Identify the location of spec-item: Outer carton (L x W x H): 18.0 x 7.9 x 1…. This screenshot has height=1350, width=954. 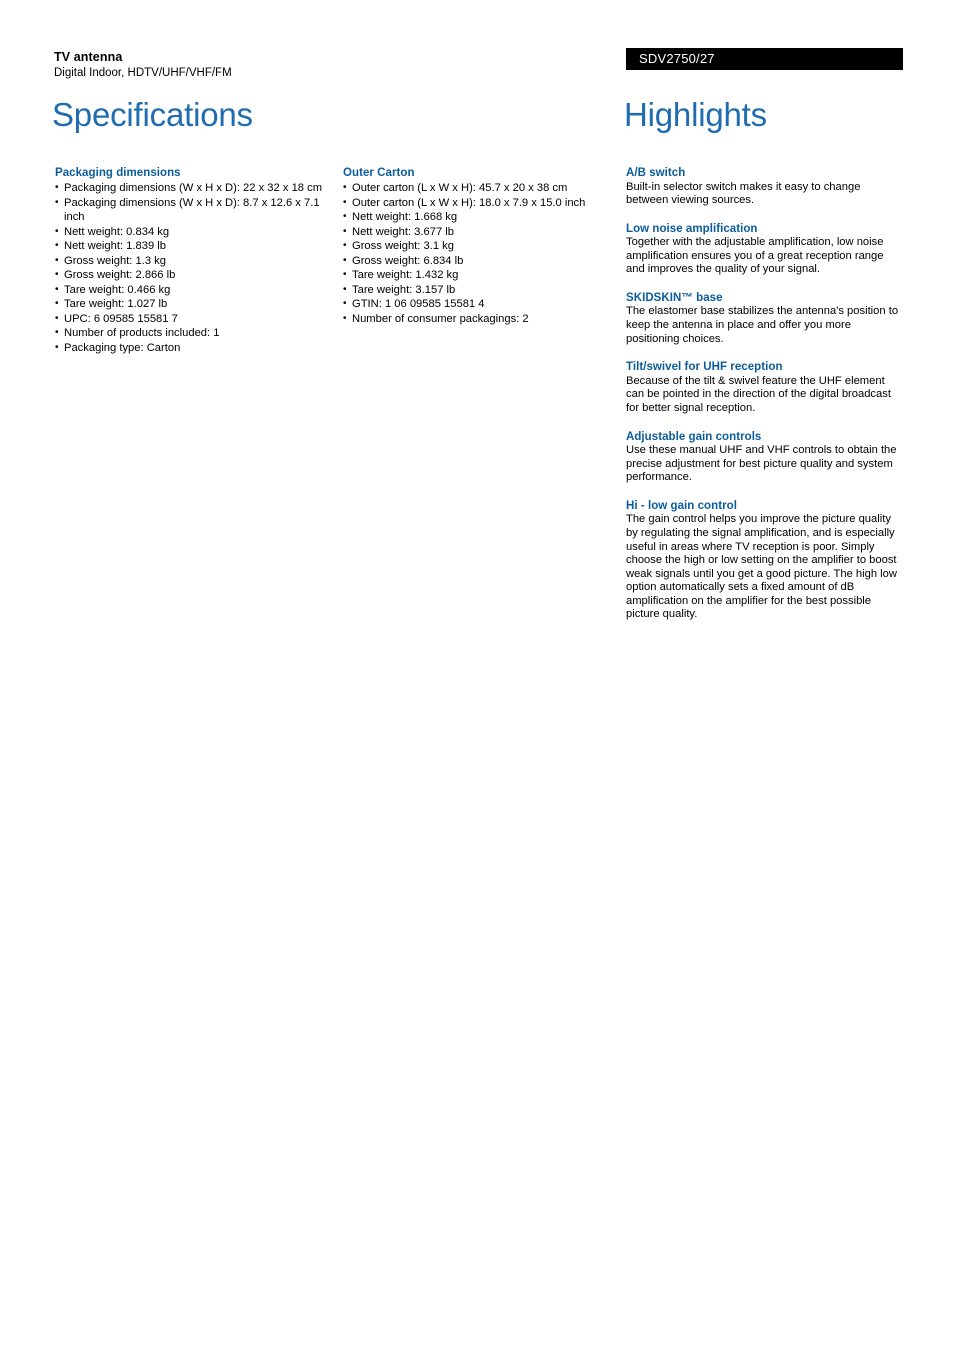
(483, 203).